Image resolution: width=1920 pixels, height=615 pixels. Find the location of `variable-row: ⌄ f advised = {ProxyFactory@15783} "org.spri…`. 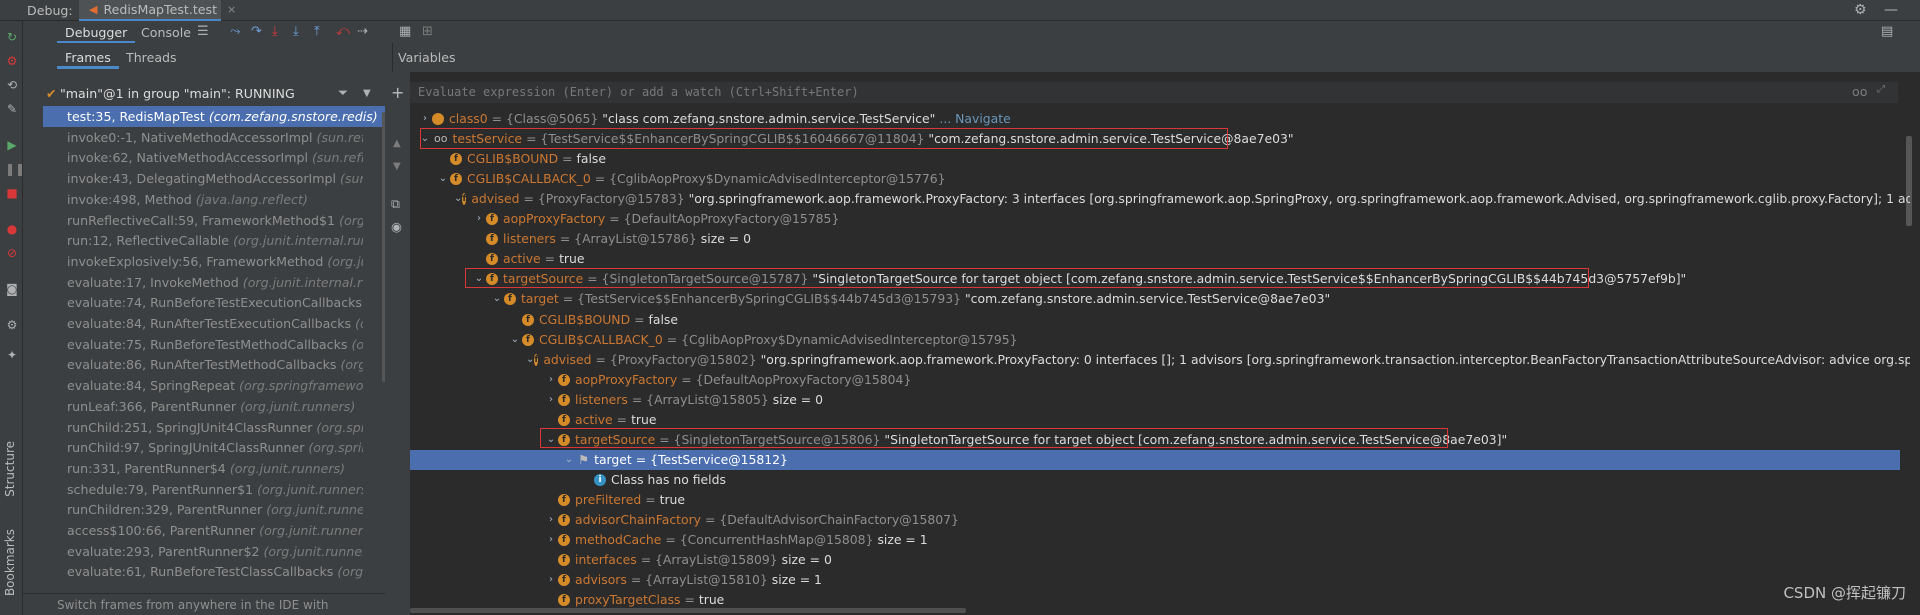

variable-row: ⌄ f advised = {ProxyFactory@15783} "org.spri… is located at coordinates (1182, 199).